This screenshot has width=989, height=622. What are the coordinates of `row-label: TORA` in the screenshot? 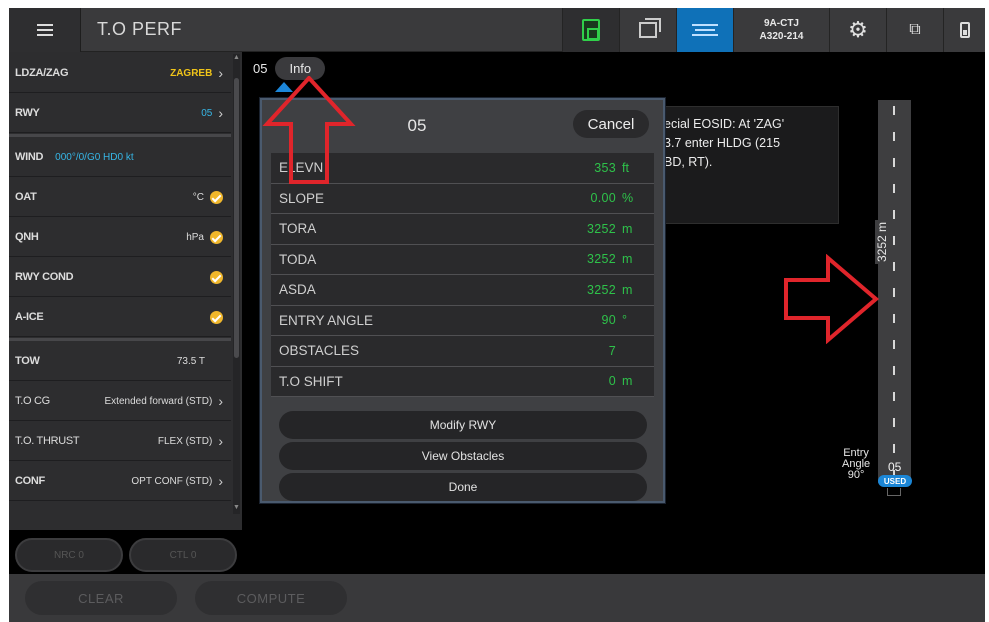 It's located at (298, 229).